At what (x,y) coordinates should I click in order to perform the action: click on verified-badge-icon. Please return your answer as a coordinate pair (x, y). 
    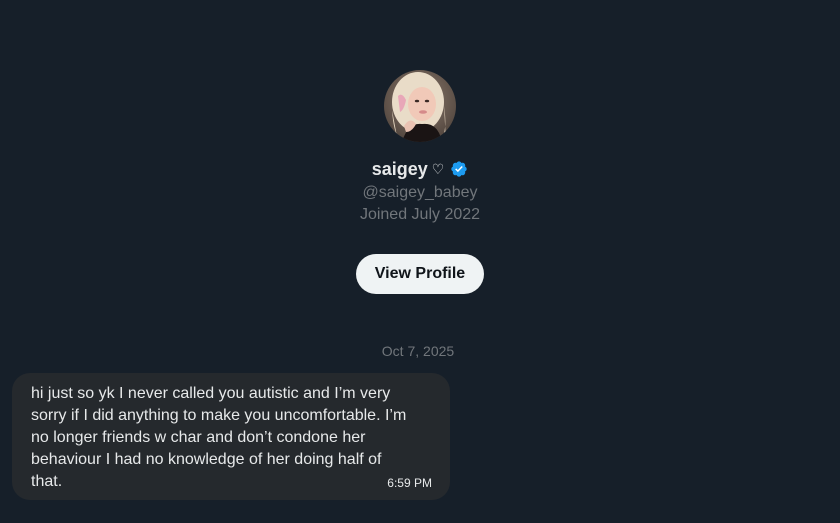
    Looking at the image, I should click on (459, 169).